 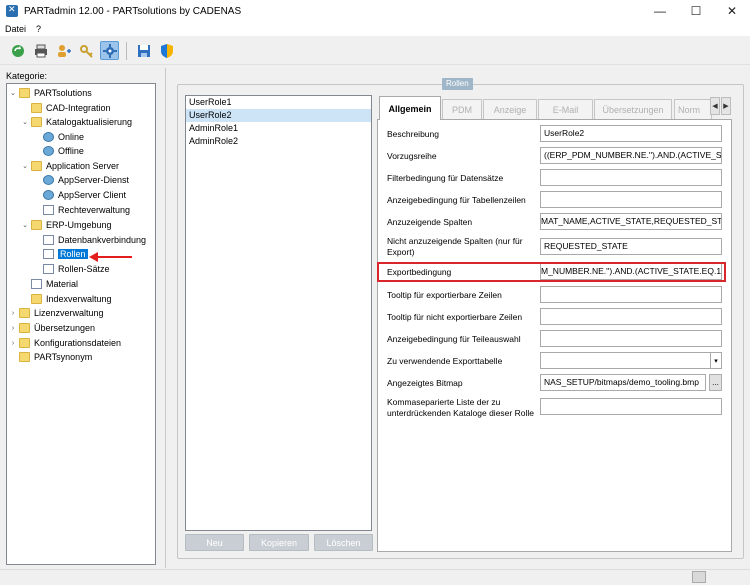 I want to click on tree-item: Rechteverwaltung, so click(x=81, y=210).